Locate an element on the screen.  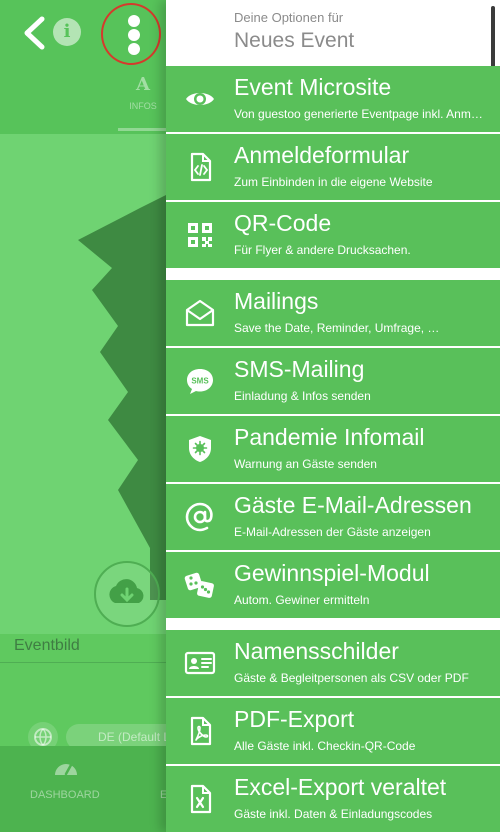
excel-file-icon is located at coordinates (201, 799).